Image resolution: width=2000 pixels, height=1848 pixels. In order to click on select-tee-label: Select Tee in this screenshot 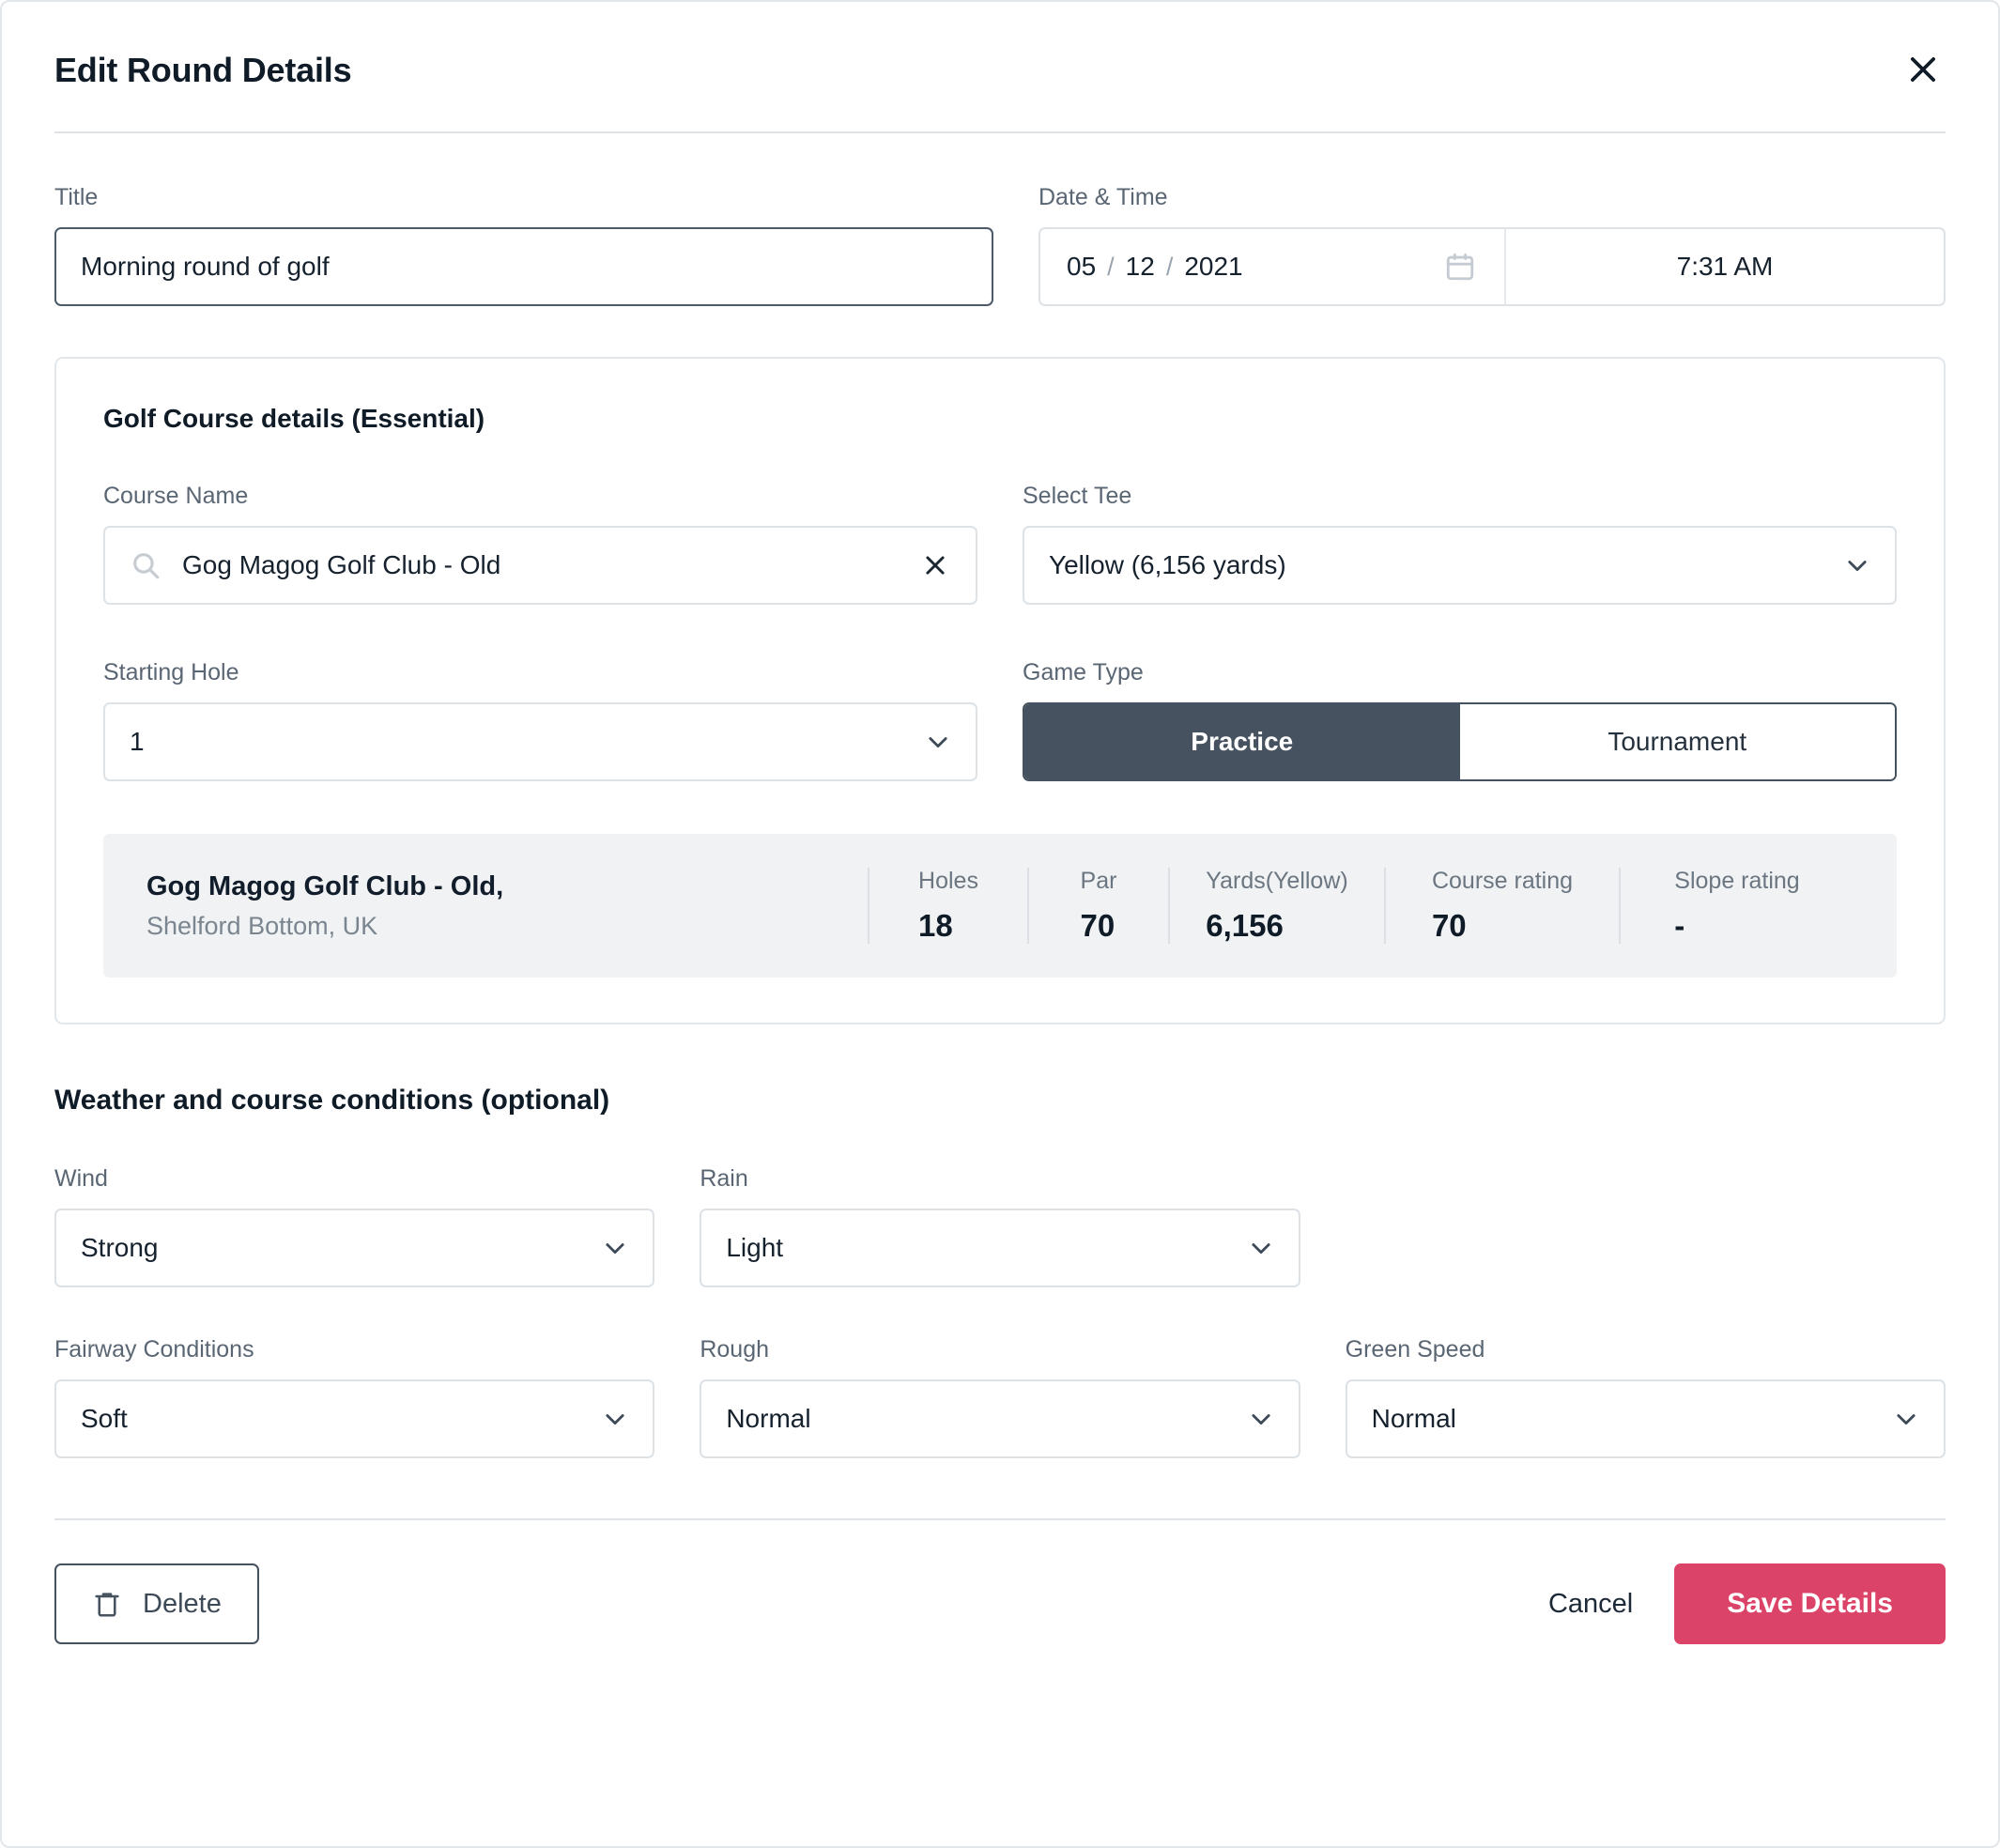, I will do `click(1077, 496)`.